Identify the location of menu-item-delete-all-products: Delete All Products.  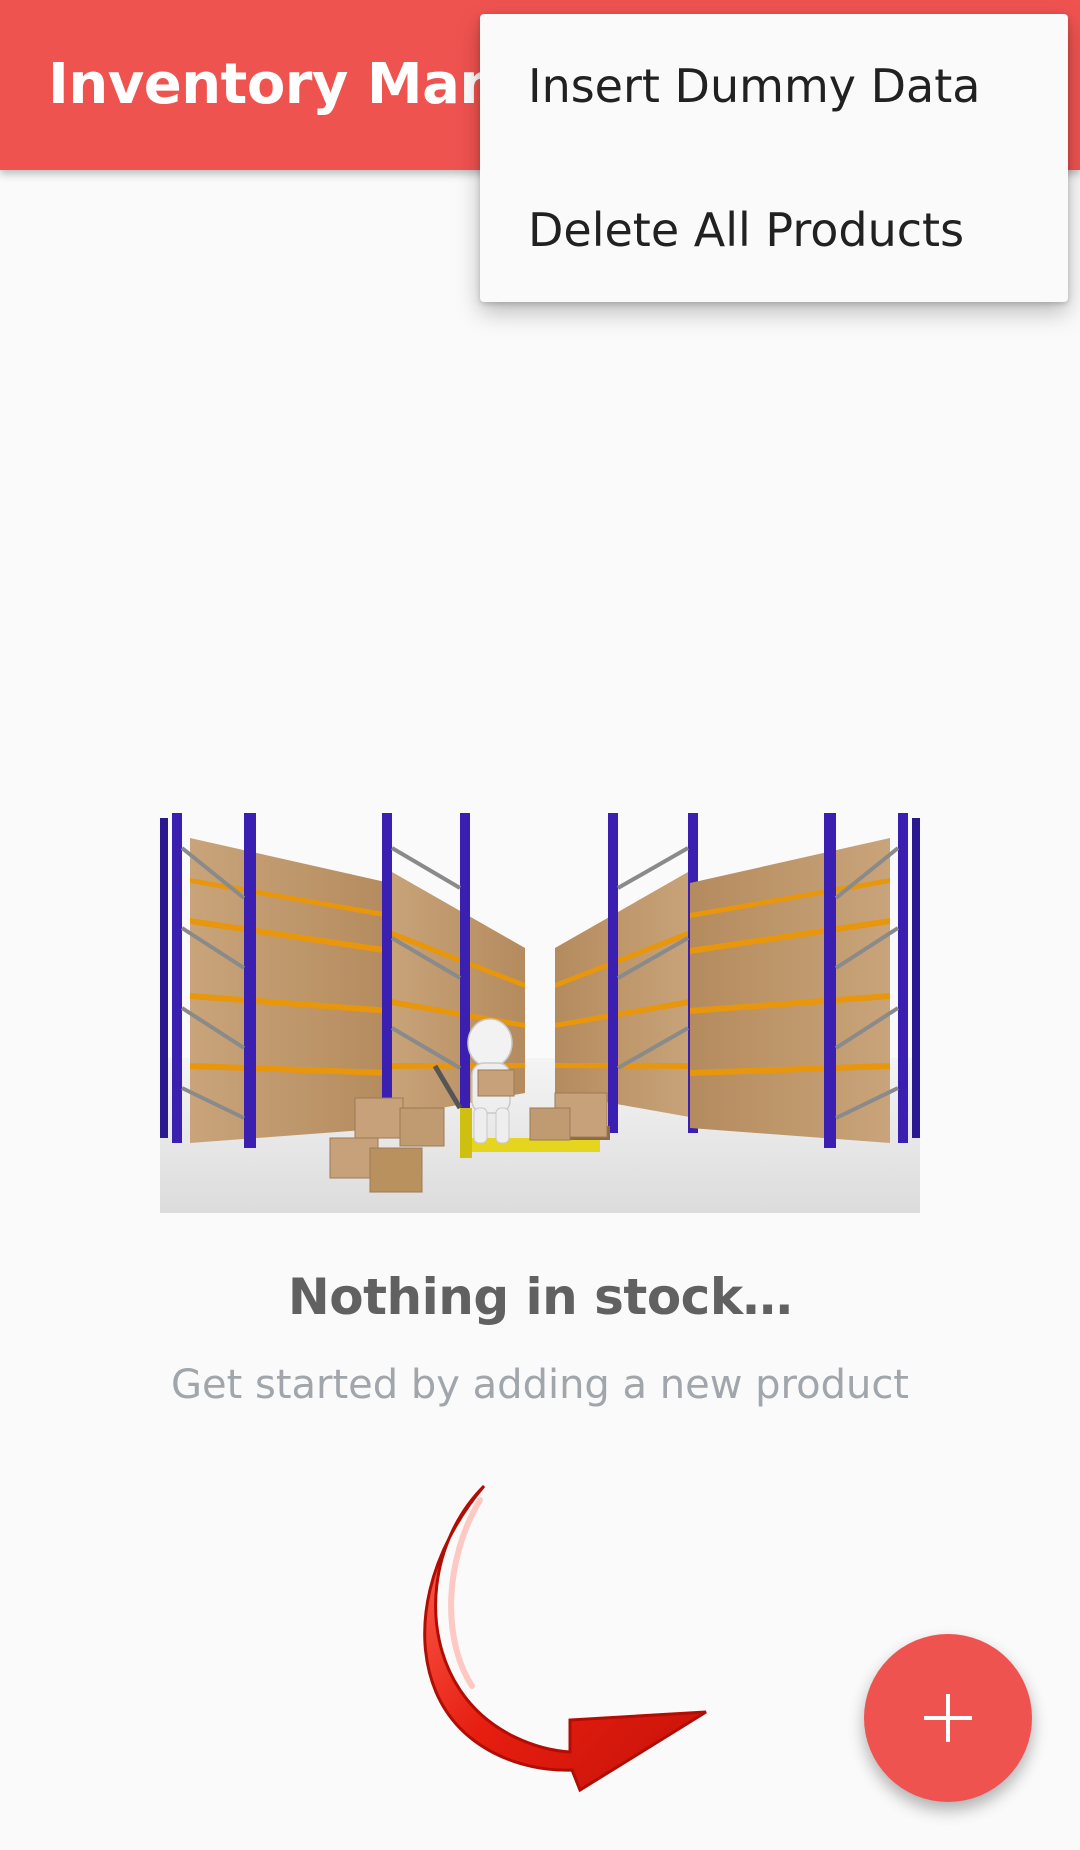
(774, 230).